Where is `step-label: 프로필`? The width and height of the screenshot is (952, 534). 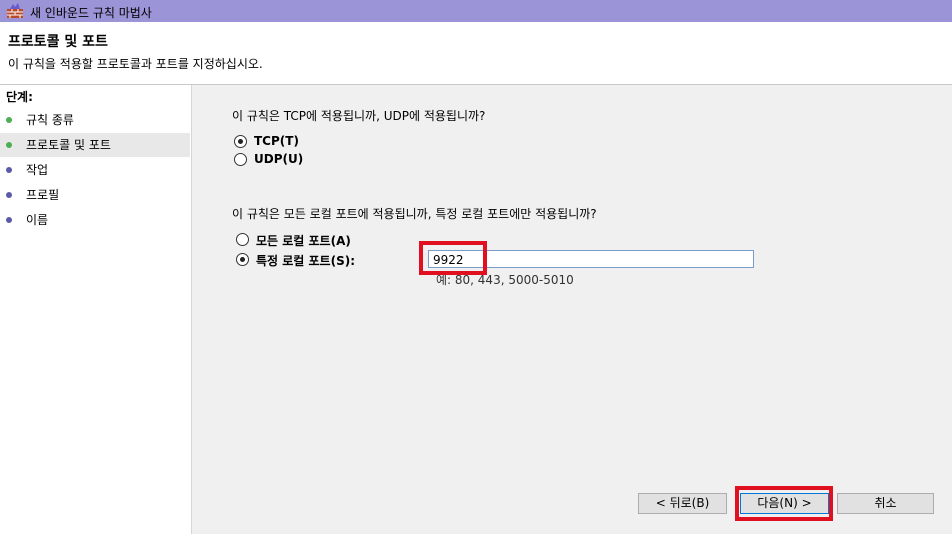
step-label: 프로필 is located at coordinates (43, 195).